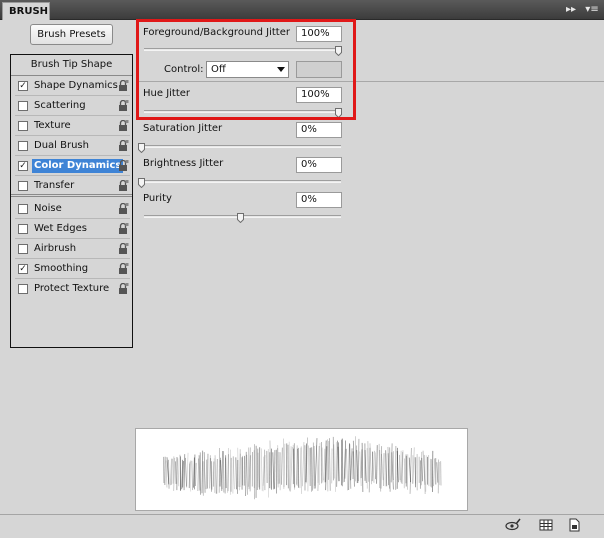  I want to click on list-item: Protect Texture, so click(71, 289).